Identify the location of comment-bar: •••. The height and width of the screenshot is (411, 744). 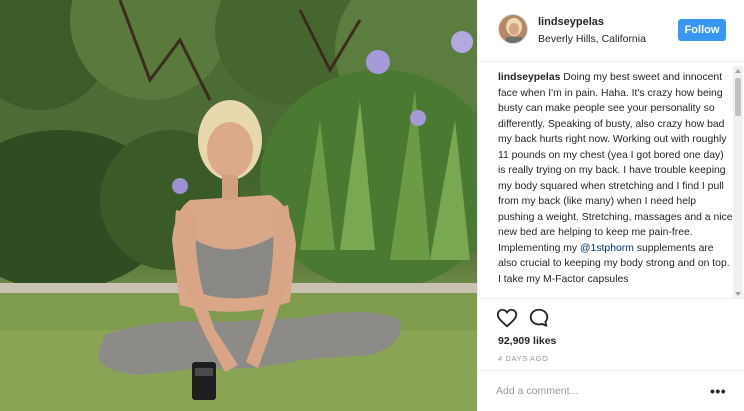
(611, 390).